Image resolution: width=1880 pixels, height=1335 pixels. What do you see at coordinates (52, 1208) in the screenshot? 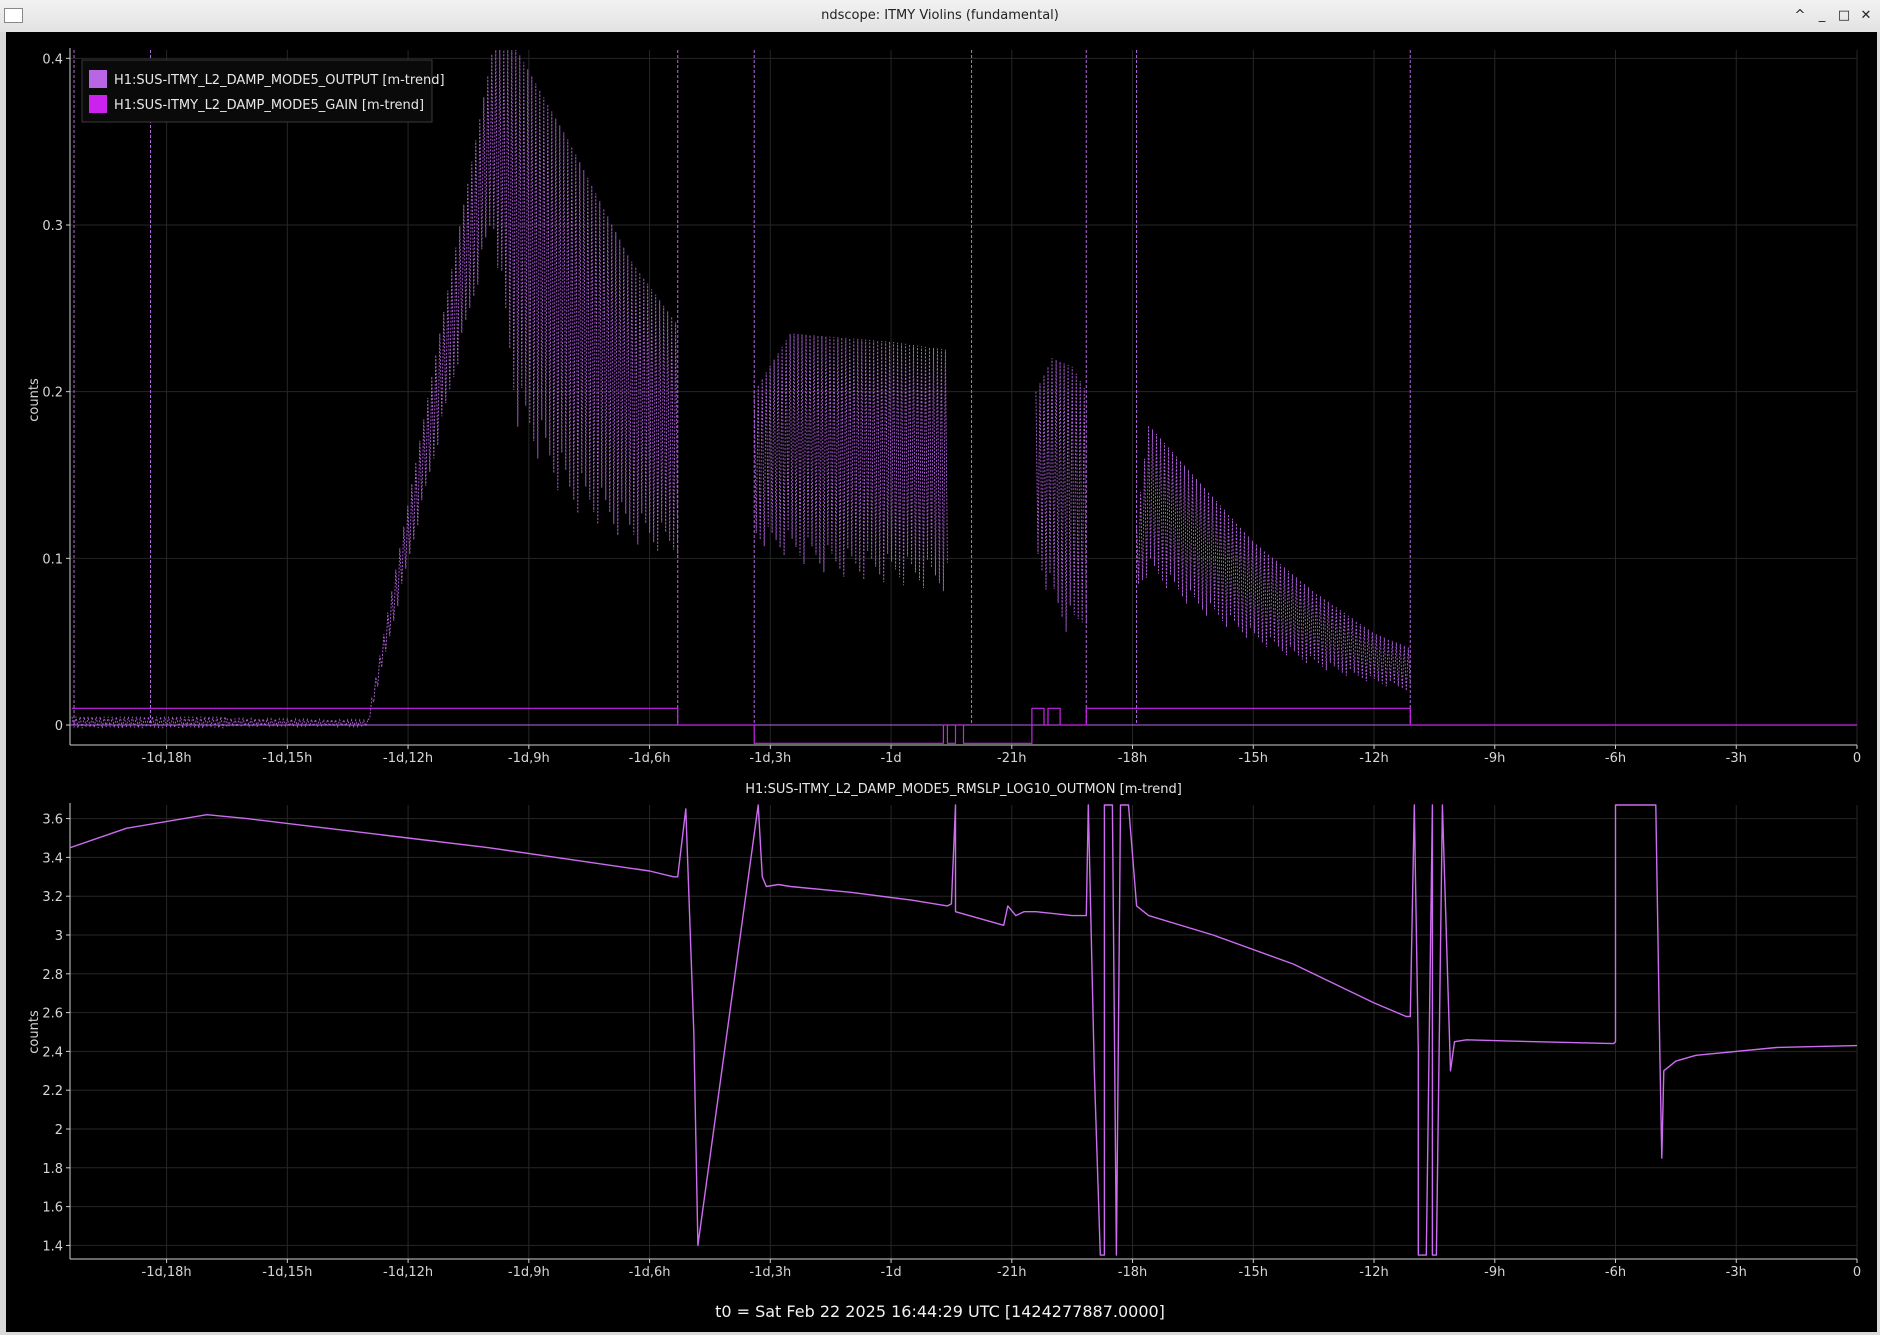
I see `y-tick-label: 1.6` at bounding box center [52, 1208].